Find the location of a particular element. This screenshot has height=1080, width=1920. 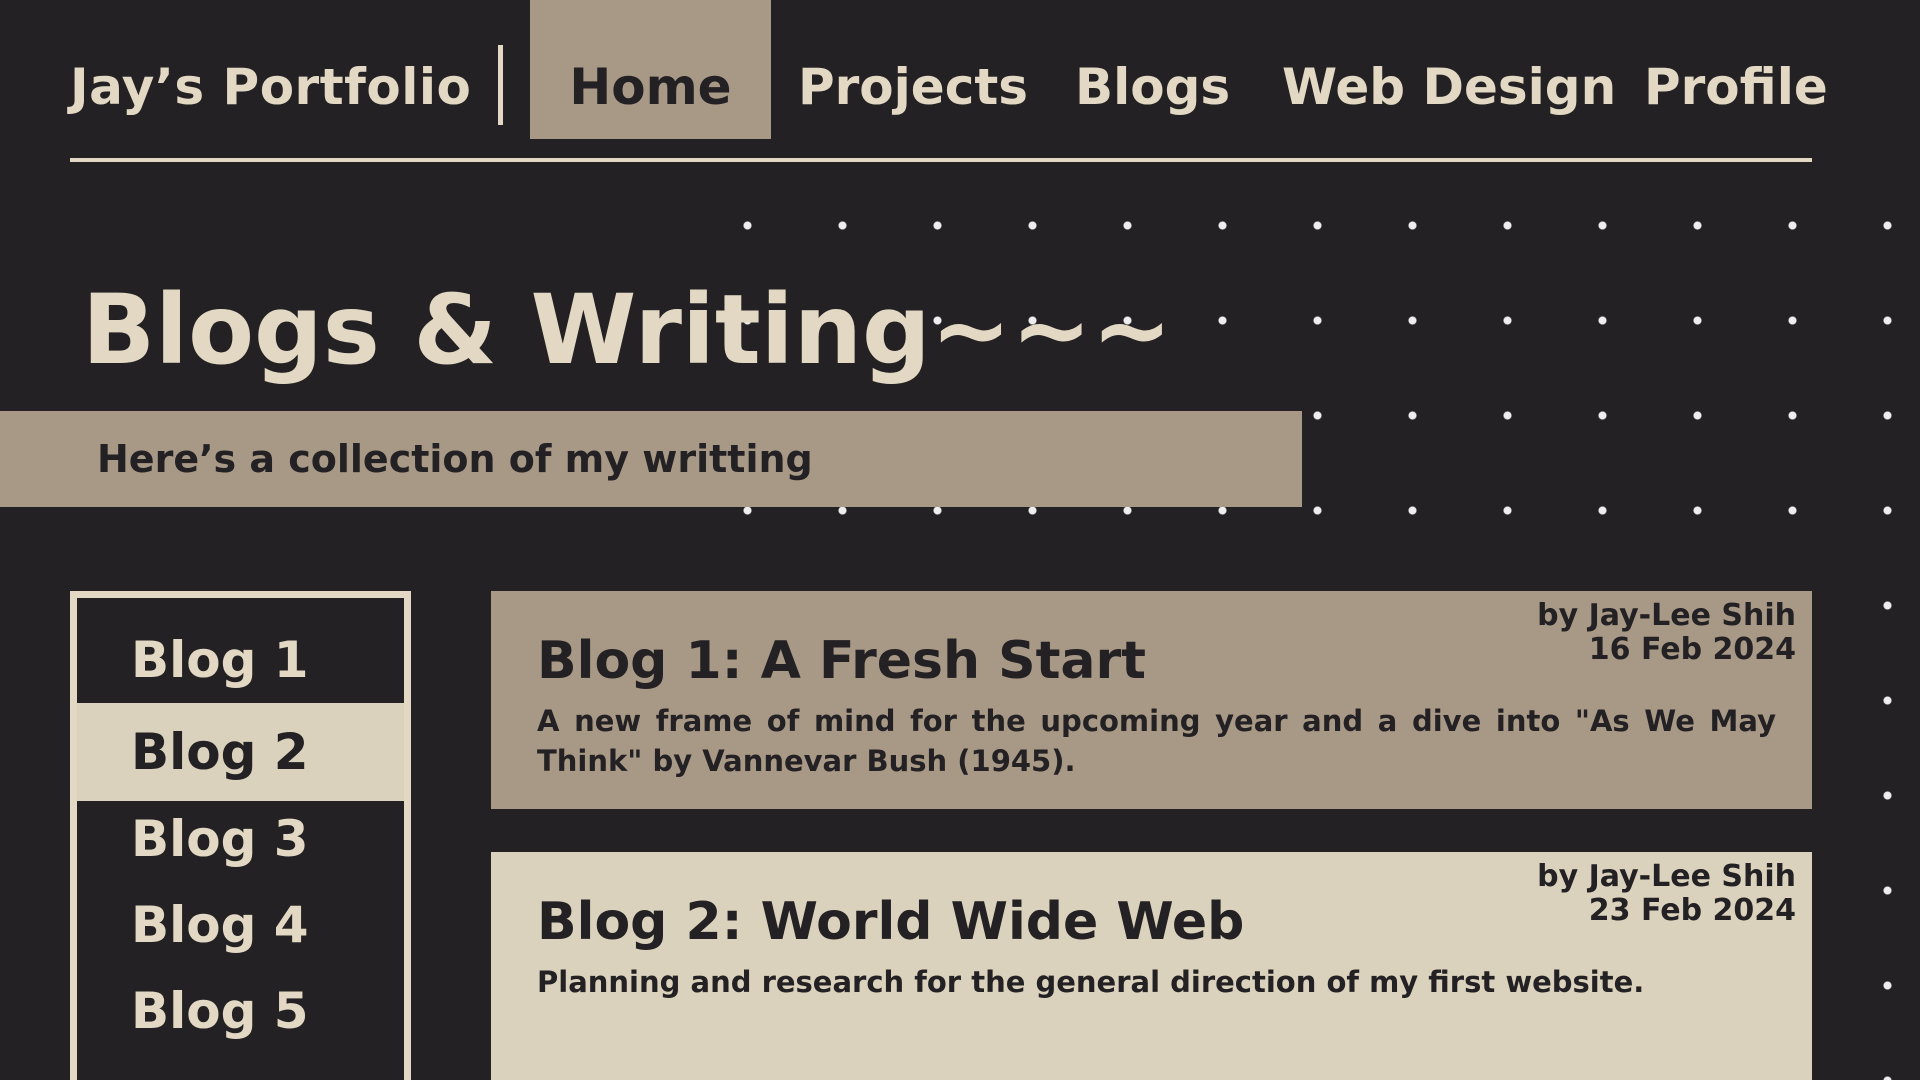

nav-item-blogs: Blogs is located at coordinates (1152, 87).